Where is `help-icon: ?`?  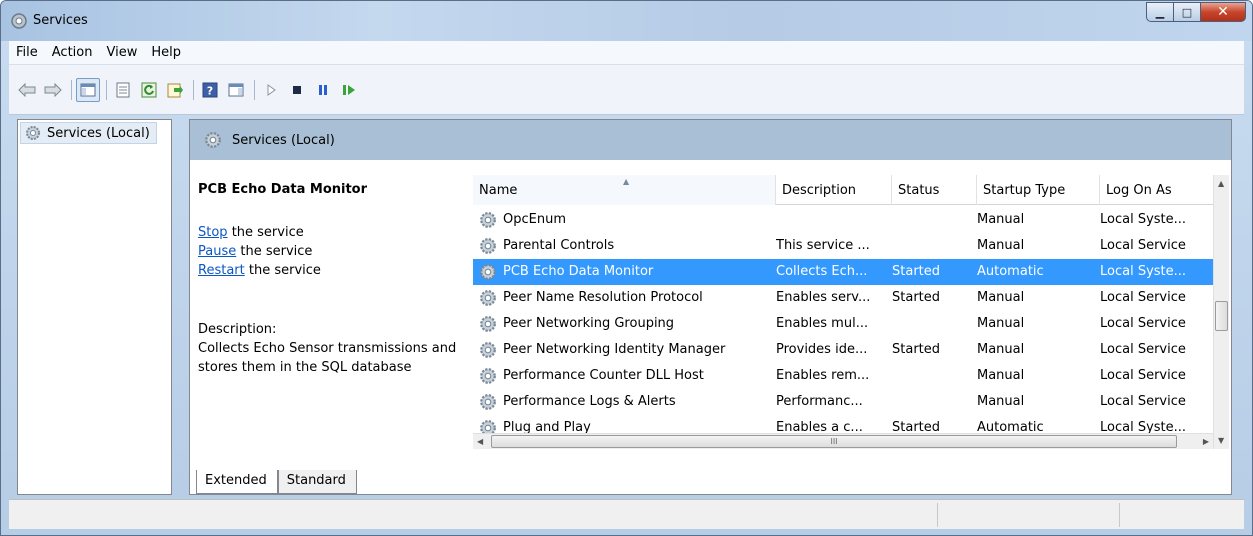 help-icon: ? is located at coordinates (210, 89).